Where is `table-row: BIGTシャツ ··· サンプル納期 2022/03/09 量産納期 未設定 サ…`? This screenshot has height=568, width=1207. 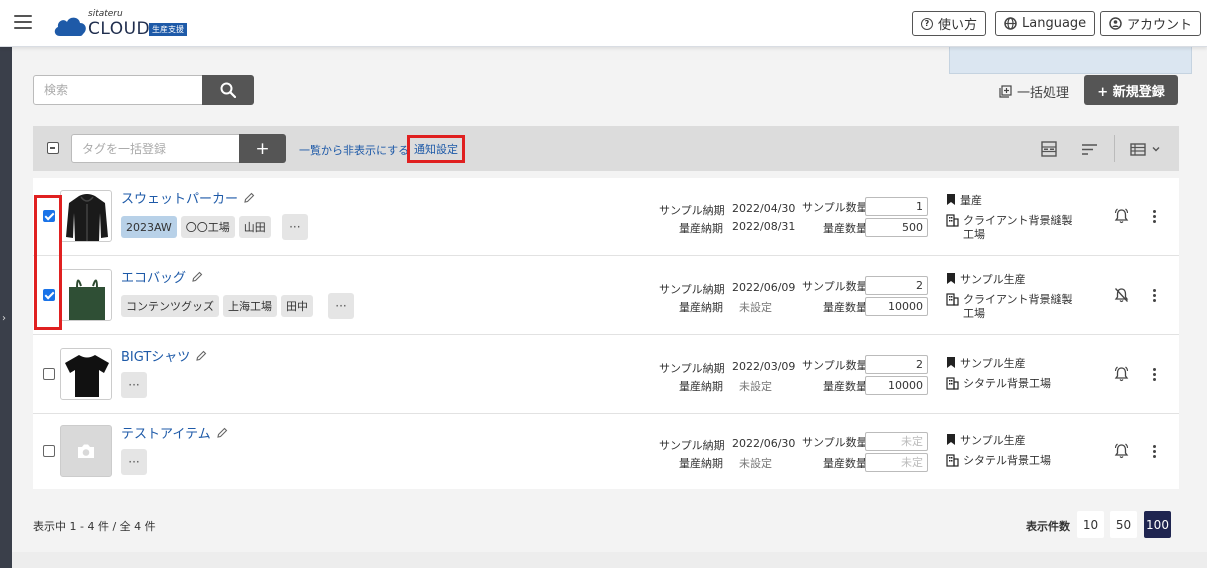
table-row: BIGTシャツ ··· サンプル納期 2022/03/09 量産納期 未設定 サ… is located at coordinates (606, 375).